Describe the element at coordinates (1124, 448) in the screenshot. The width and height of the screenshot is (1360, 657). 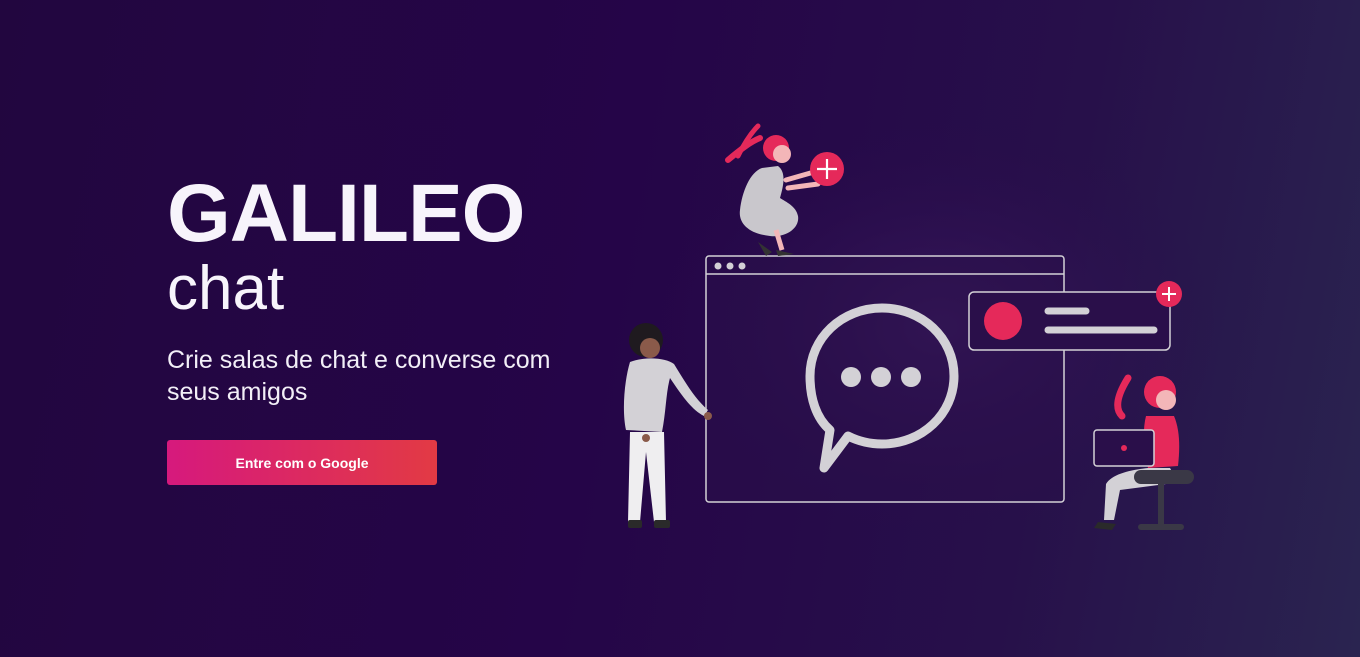
I see `laptop-icon` at that location.